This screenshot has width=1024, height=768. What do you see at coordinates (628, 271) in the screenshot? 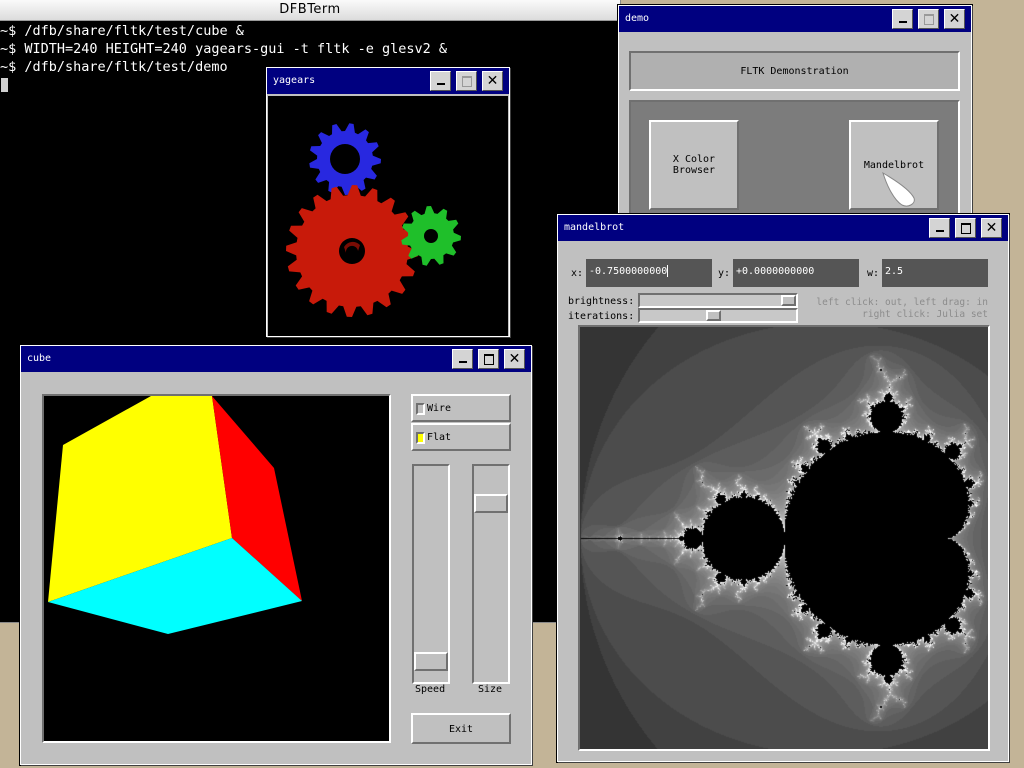
I see `x-value: -0.7500000000` at bounding box center [628, 271].